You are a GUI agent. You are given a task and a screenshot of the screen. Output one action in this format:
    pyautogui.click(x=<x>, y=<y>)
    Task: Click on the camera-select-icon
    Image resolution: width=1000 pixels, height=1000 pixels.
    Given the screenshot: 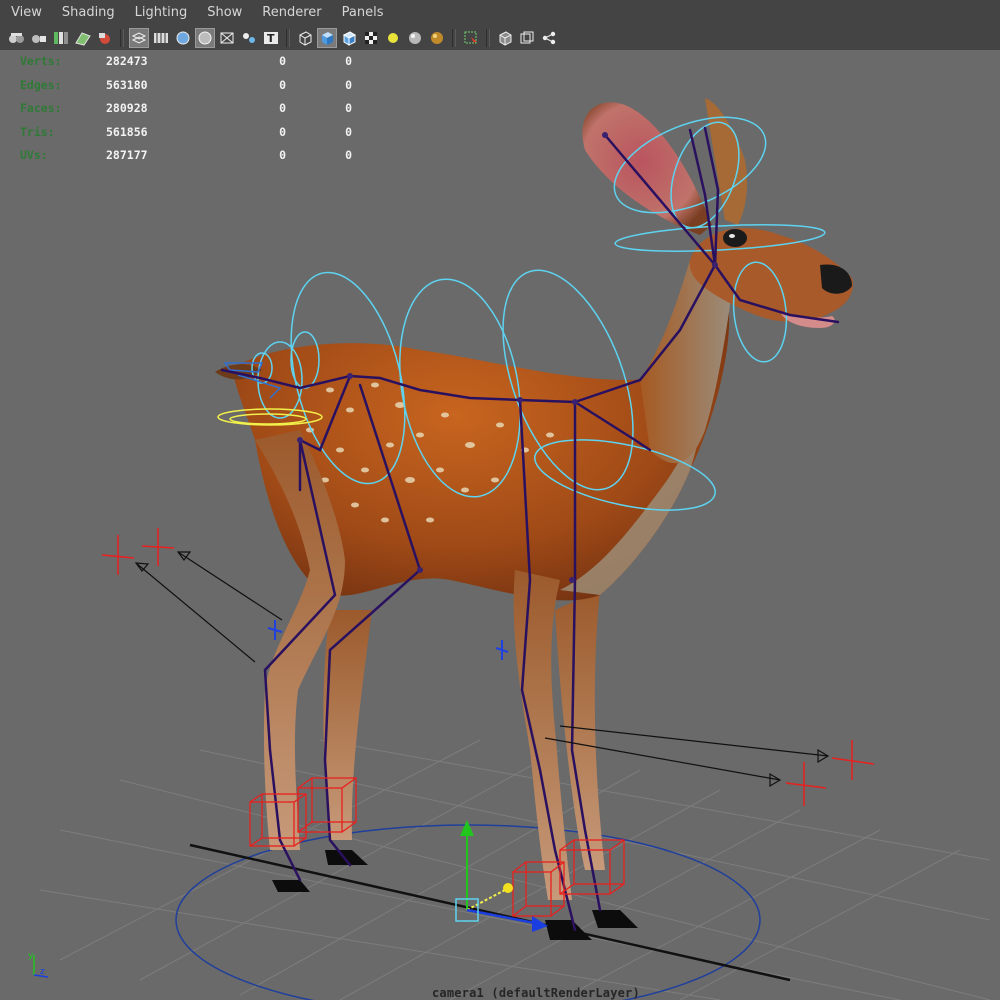 What is the action you would take?
    pyautogui.click(x=17, y=38)
    